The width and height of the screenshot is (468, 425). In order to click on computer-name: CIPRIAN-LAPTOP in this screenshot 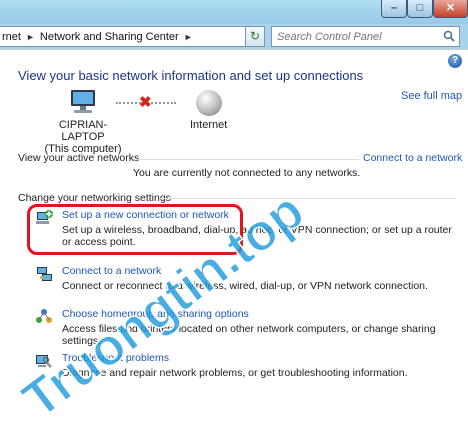, I will do `click(83, 131)`.